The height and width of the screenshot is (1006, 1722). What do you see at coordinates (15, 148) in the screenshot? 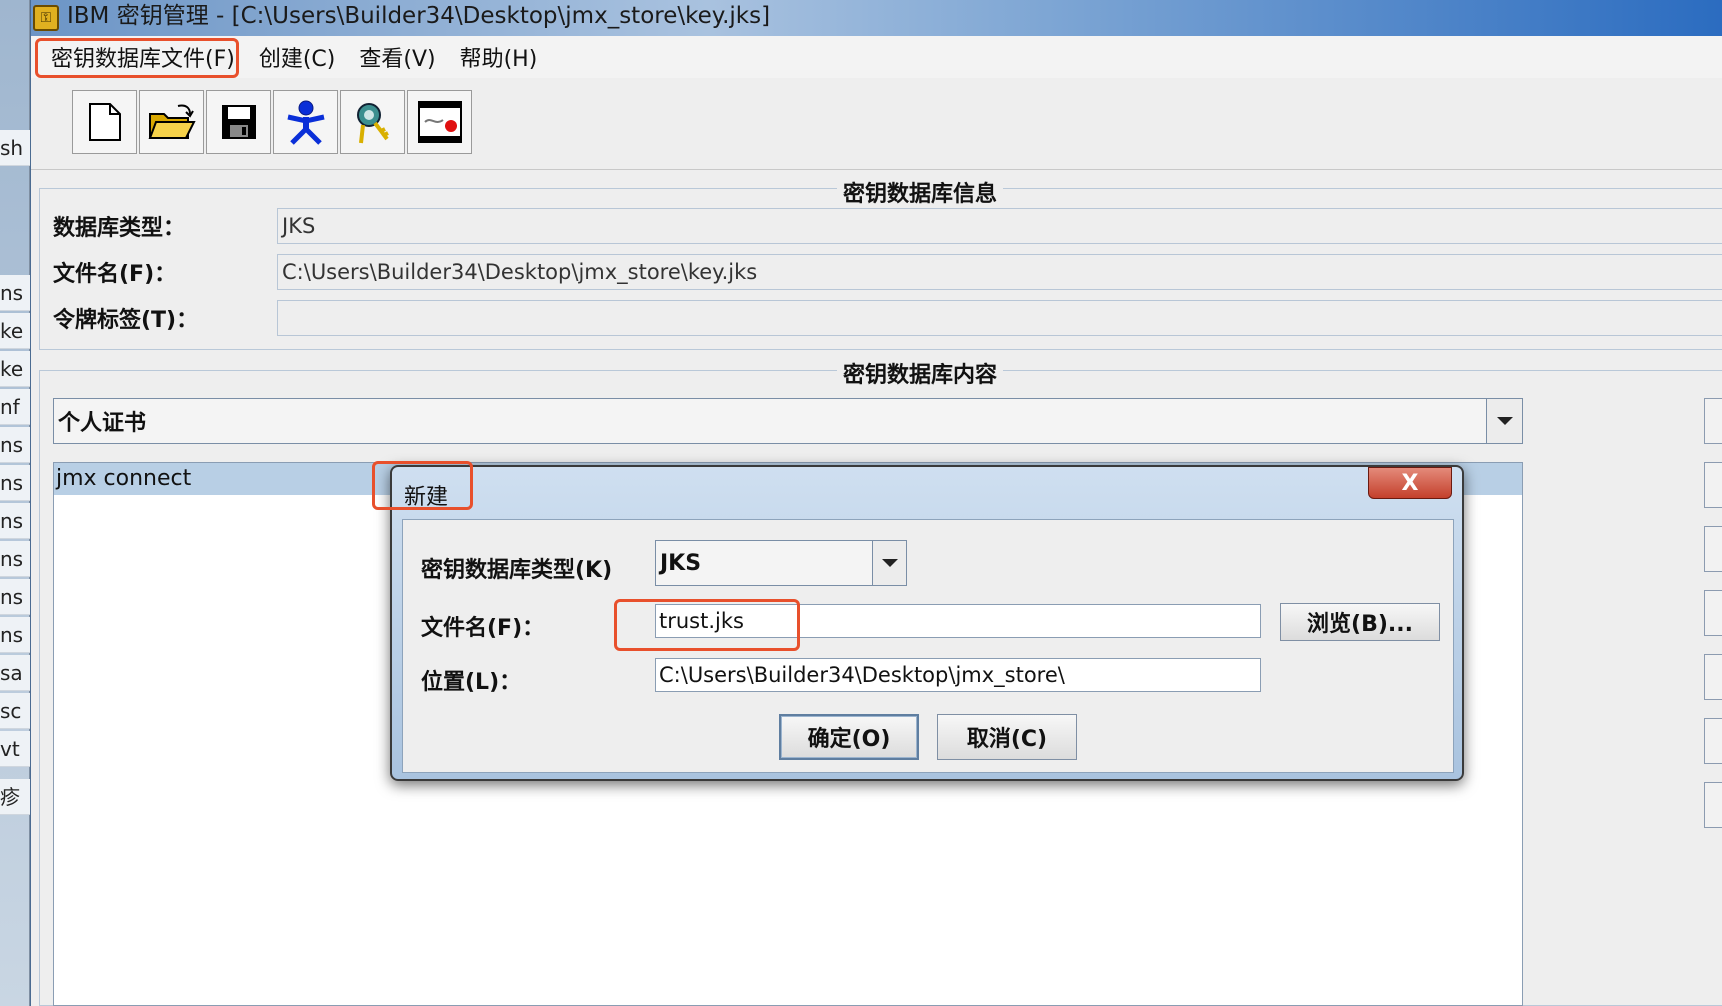
I see `background-text-fragment: sh` at bounding box center [15, 148].